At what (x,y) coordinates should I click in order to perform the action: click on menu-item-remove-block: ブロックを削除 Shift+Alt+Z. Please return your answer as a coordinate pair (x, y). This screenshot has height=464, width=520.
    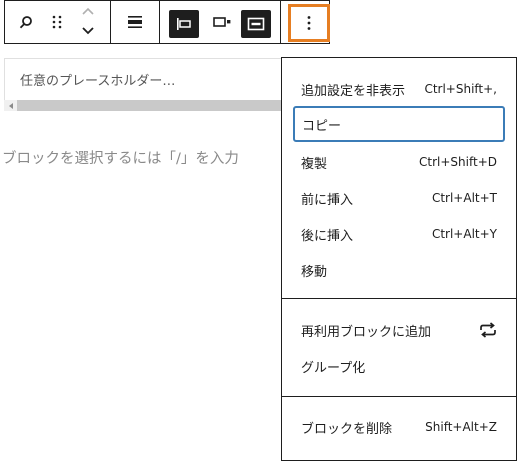
    Looking at the image, I should click on (399, 427).